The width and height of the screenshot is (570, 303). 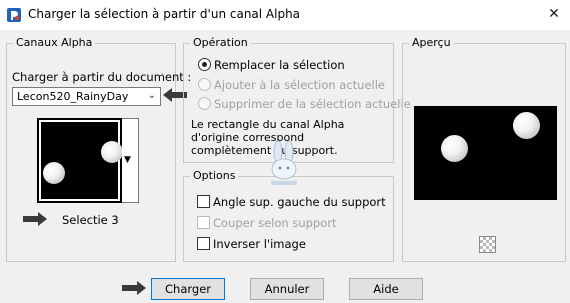 I want to click on channel-dropdown-button: ▼, so click(x=130, y=160).